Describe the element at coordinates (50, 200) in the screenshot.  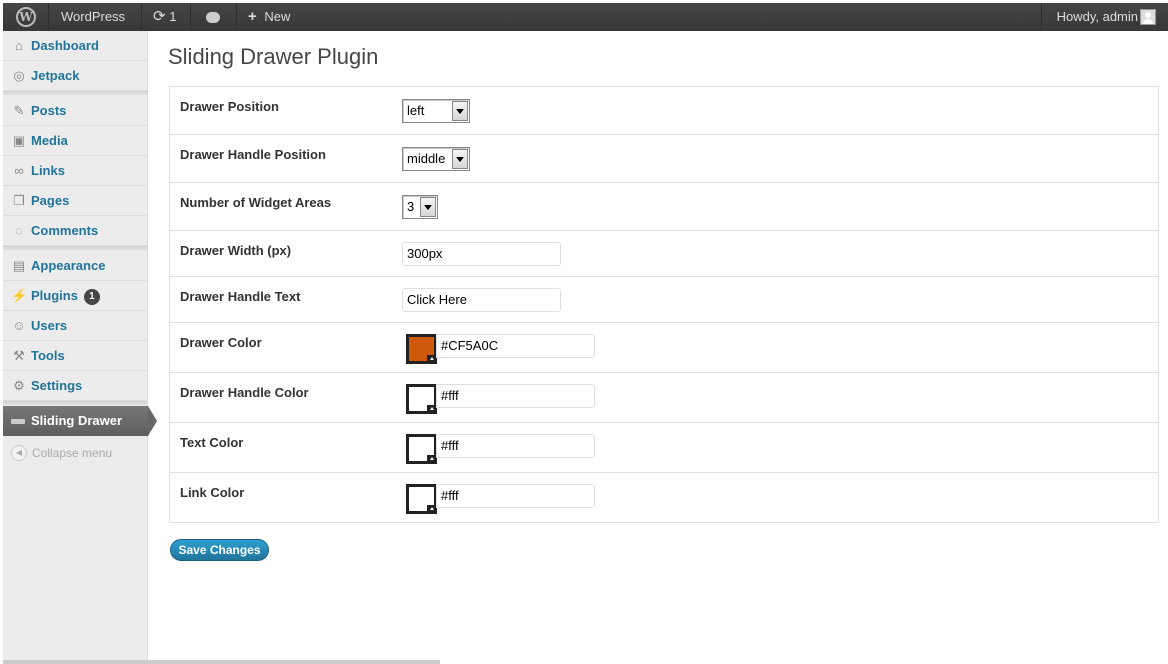
I see `sidebar-item-label: Pages` at that location.